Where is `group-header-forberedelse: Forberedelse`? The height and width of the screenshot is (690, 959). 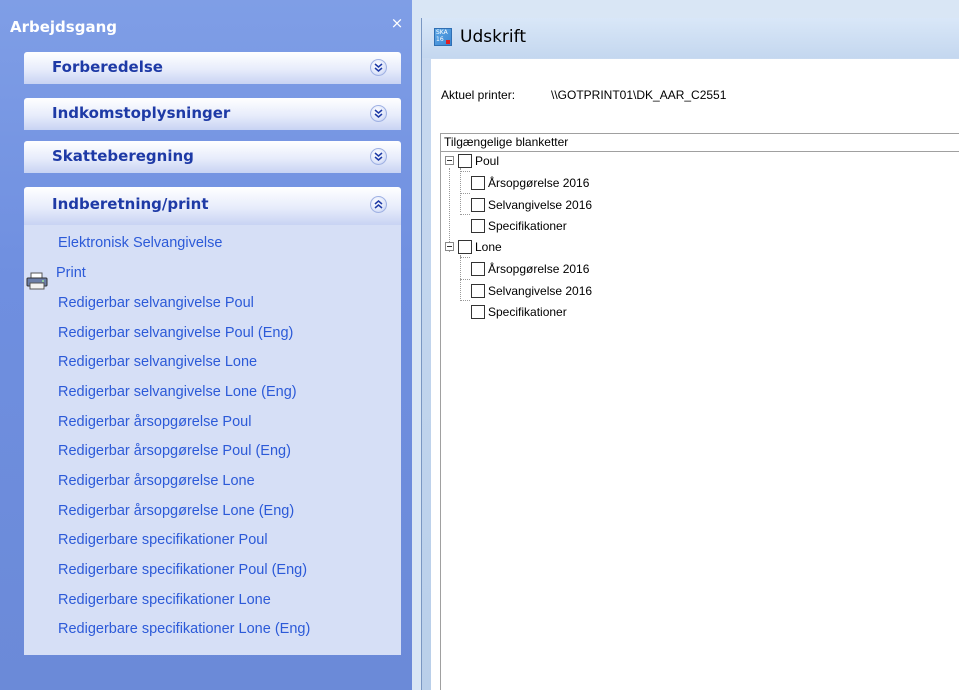
group-header-forberedelse: Forberedelse is located at coordinates (212, 68).